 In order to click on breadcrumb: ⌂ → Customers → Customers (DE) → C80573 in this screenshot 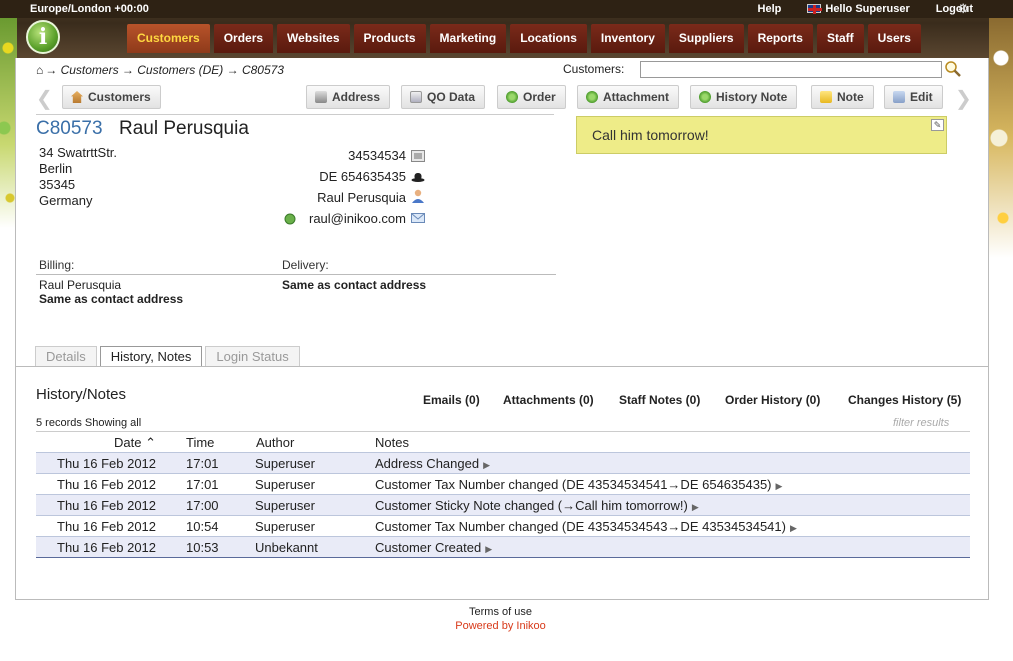, I will do `click(160, 70)`.